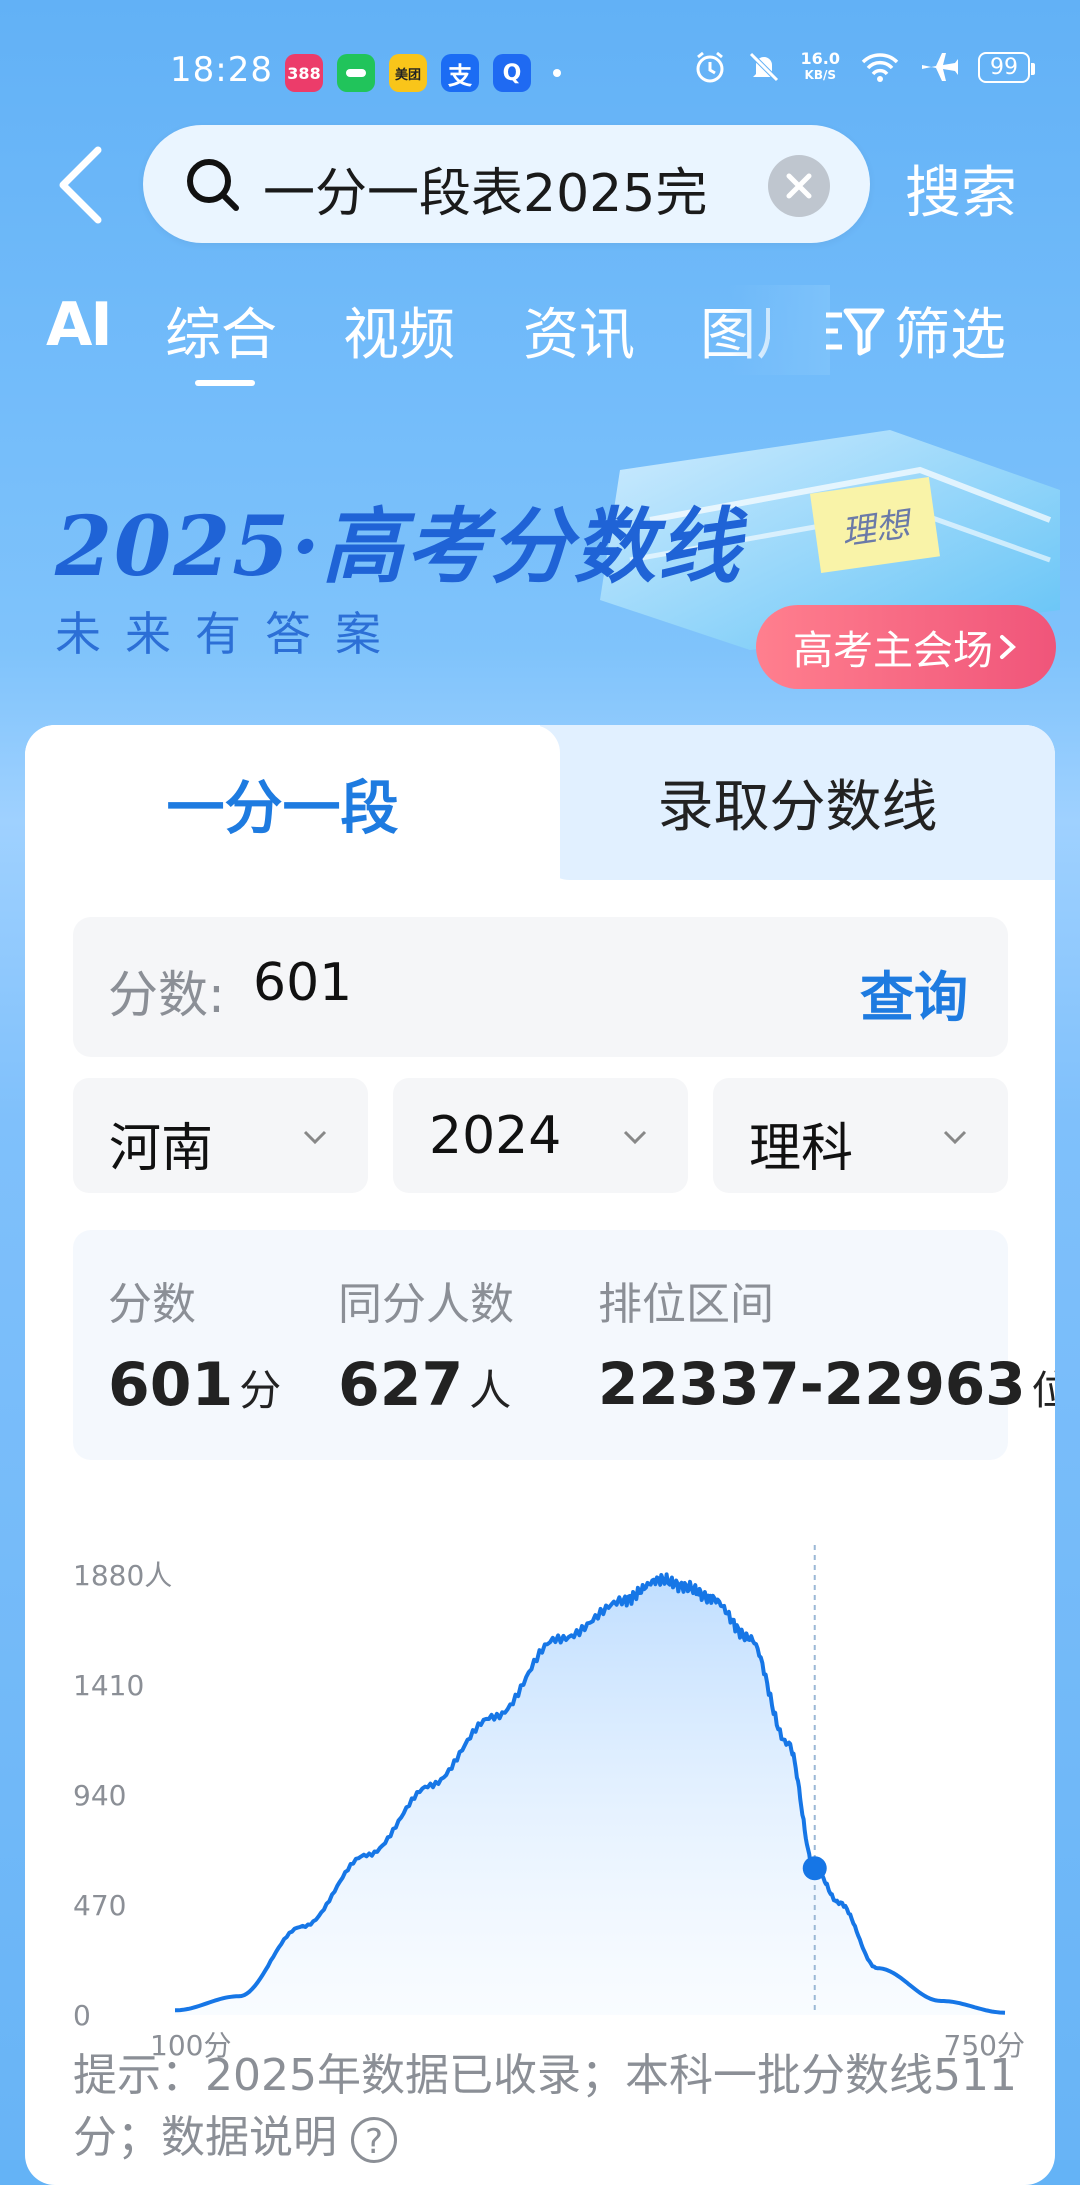  Describe the element at coordinates (122, 1575) in the screenshot. I see `y-axis-tick-label: 1880人` at that location.